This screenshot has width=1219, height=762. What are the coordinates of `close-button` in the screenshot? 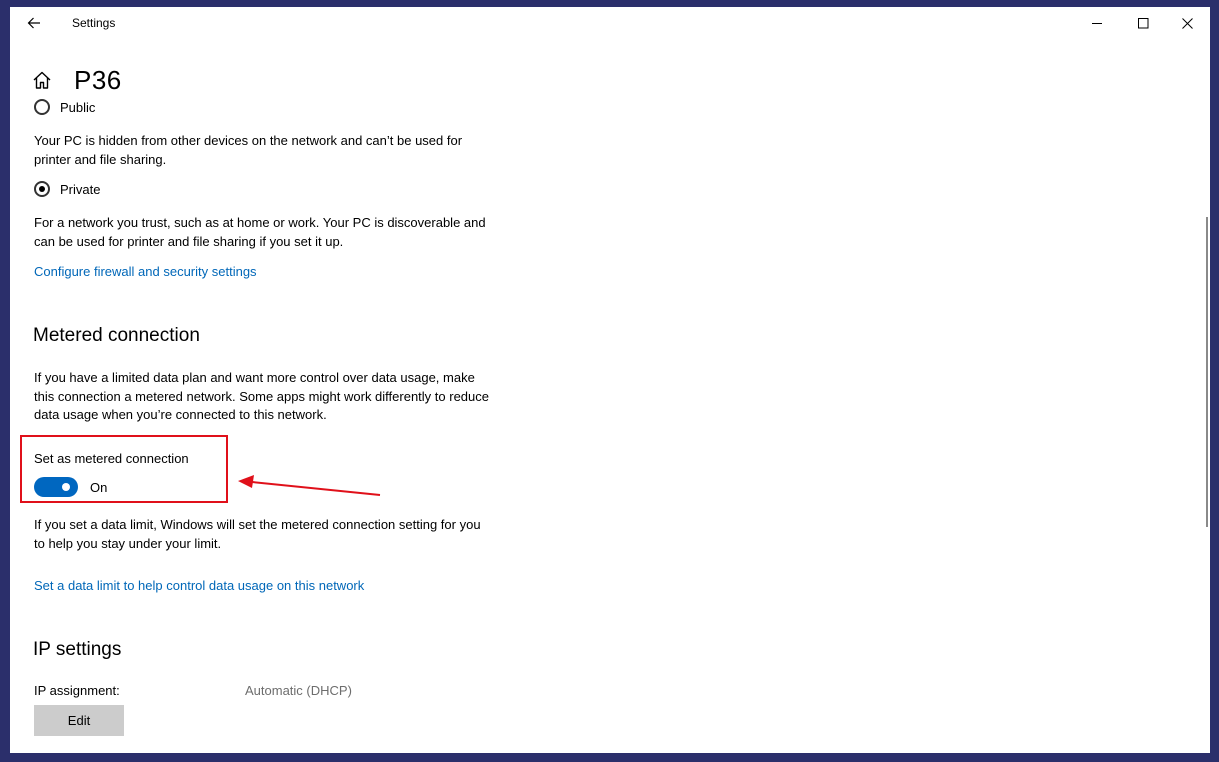 It's located at (1187, 23).